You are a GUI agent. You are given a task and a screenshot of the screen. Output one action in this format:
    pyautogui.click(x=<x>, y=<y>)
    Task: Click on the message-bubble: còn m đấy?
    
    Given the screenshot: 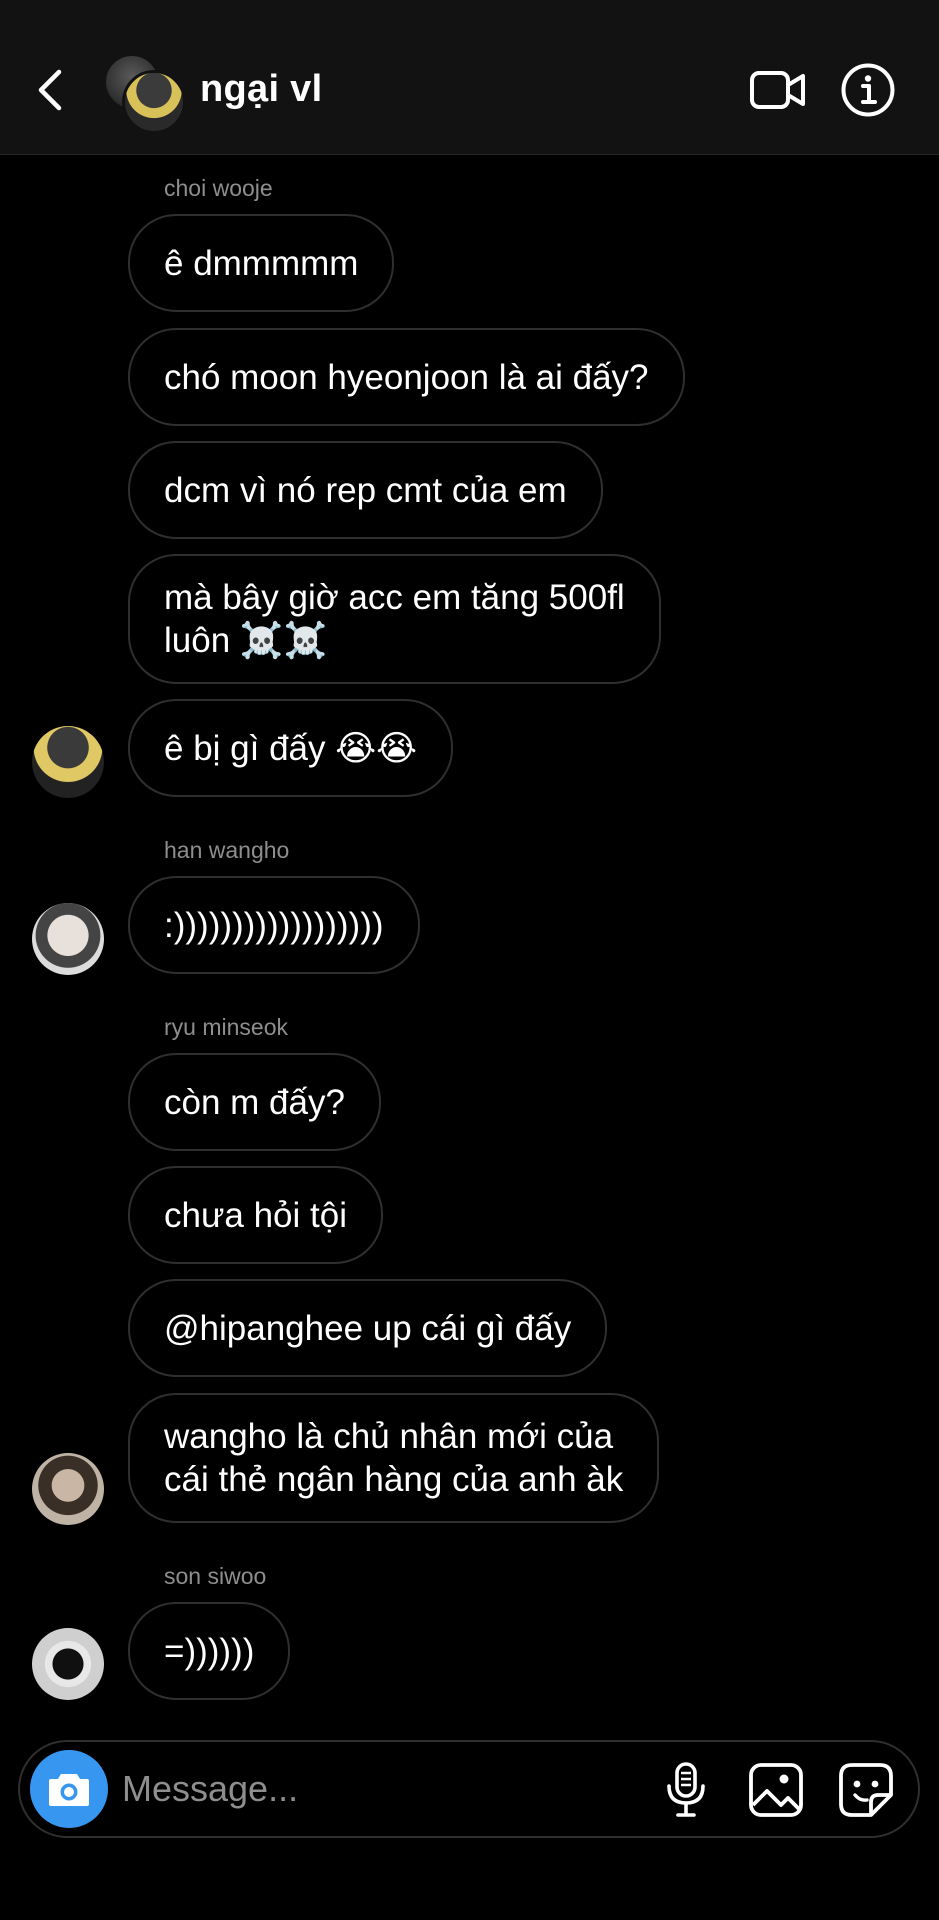 What is the action you would take?
    pyautogui.click(x=254, y=1102)
    